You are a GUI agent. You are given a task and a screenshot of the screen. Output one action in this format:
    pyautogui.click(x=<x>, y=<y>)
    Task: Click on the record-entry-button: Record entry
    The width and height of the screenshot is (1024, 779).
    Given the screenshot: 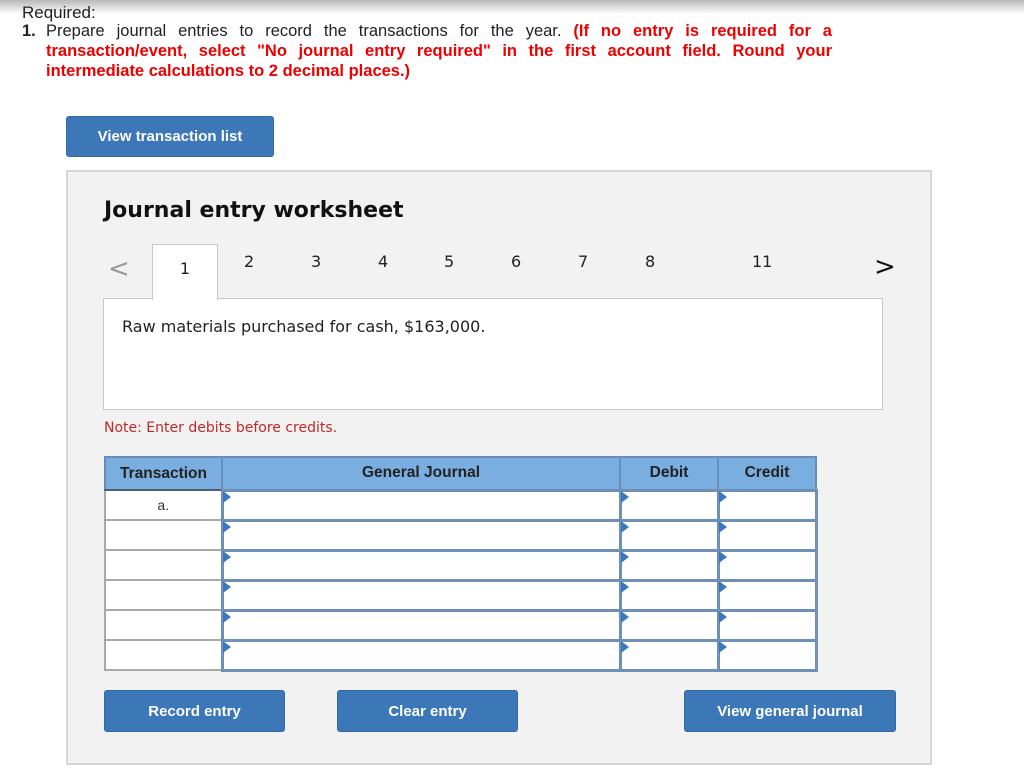 What is the action you would take?
    pyautogui.click(x=194, y=711)
    